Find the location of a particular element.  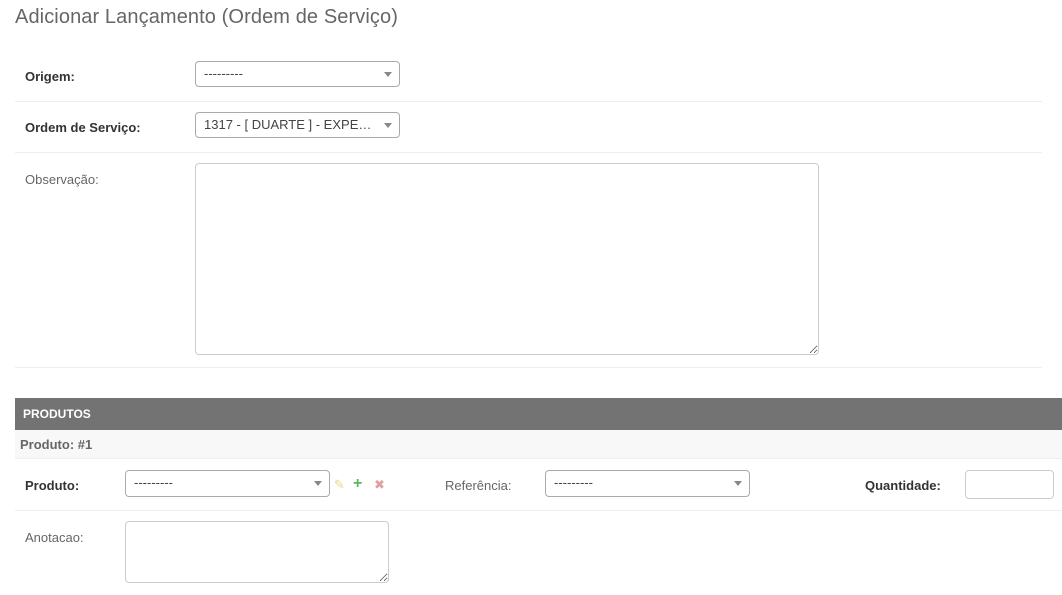

referencia-select-value: --------- is located at coordinates (573, 482).